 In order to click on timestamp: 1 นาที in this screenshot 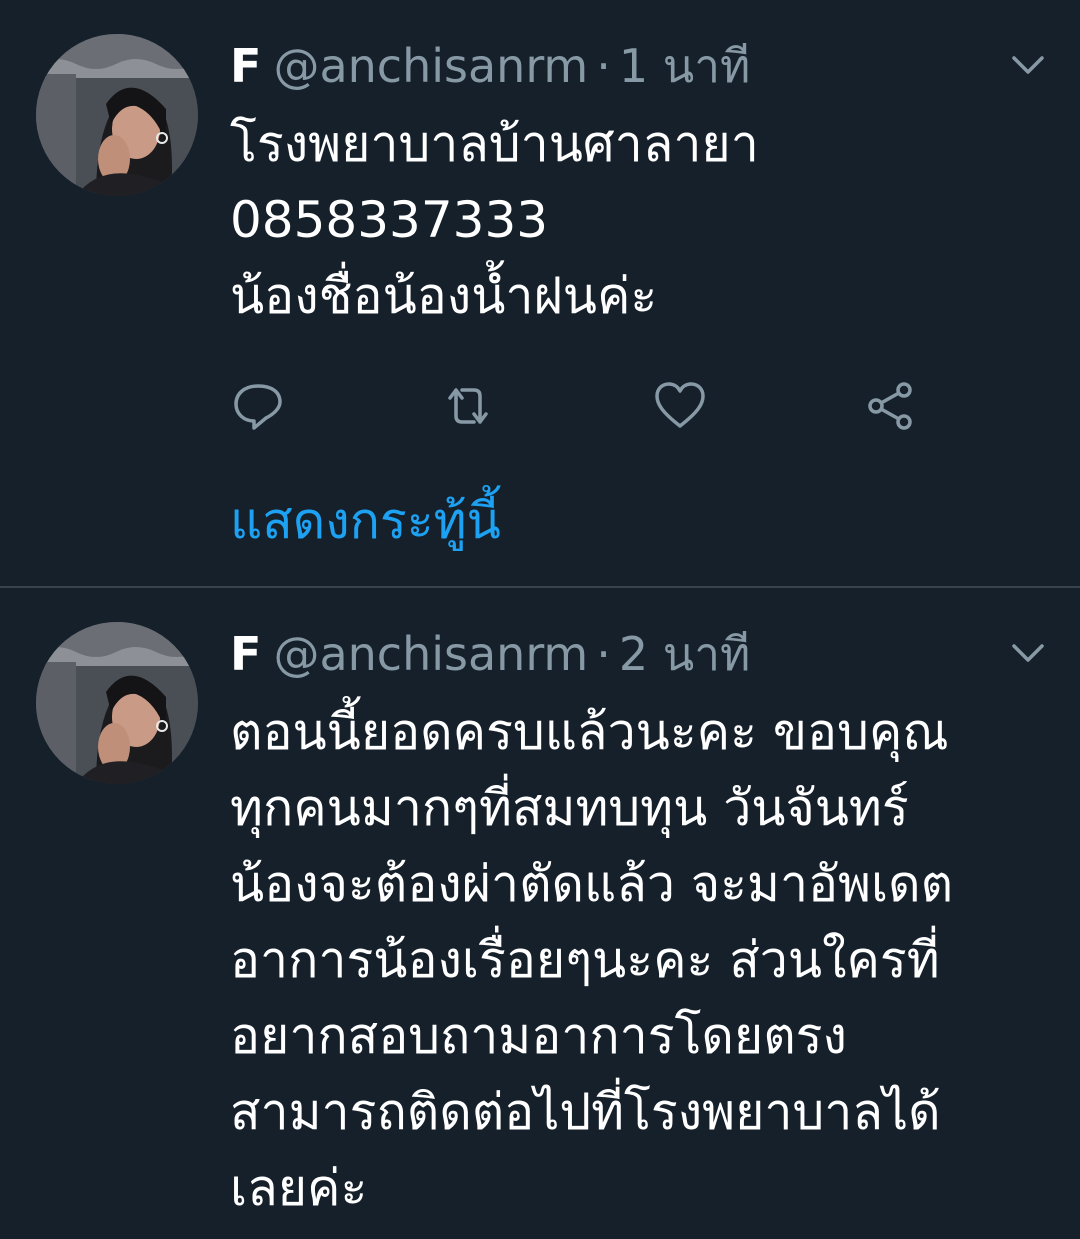, I will do `click(685, 66)`.